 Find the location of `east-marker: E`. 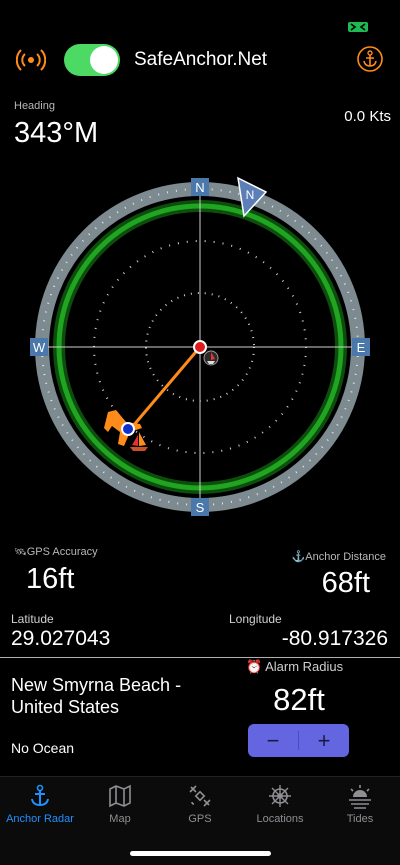

east-marker: E is located at coordinates (361, 347).